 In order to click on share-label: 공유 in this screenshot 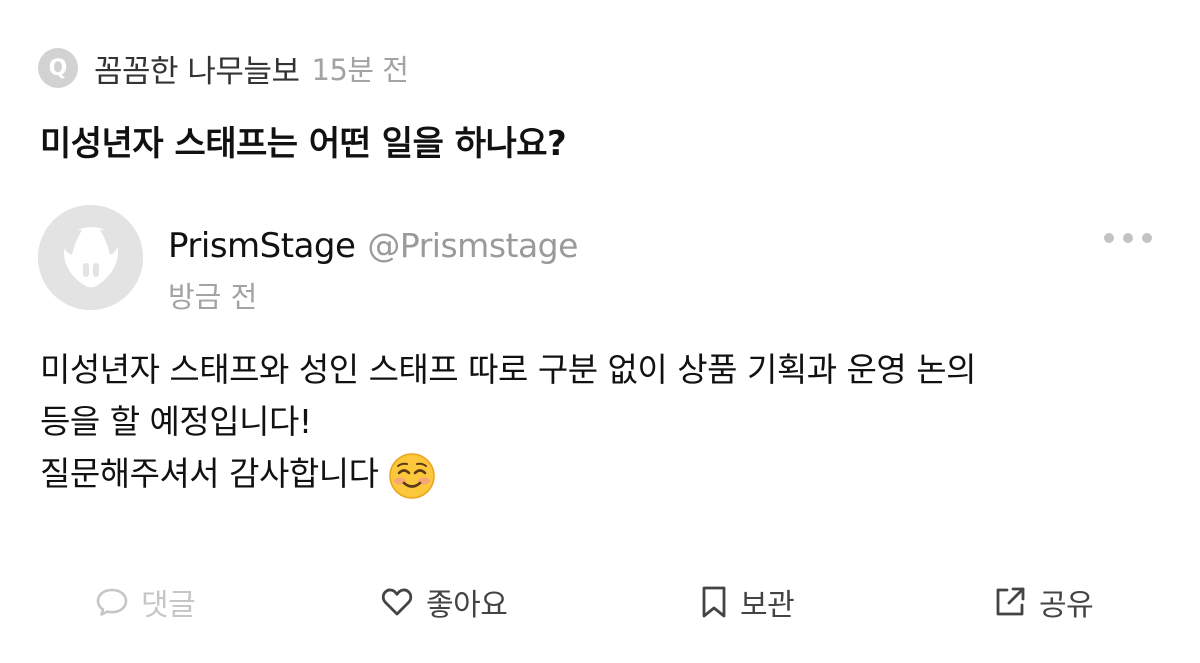, I will do `click(1066, 605)`.